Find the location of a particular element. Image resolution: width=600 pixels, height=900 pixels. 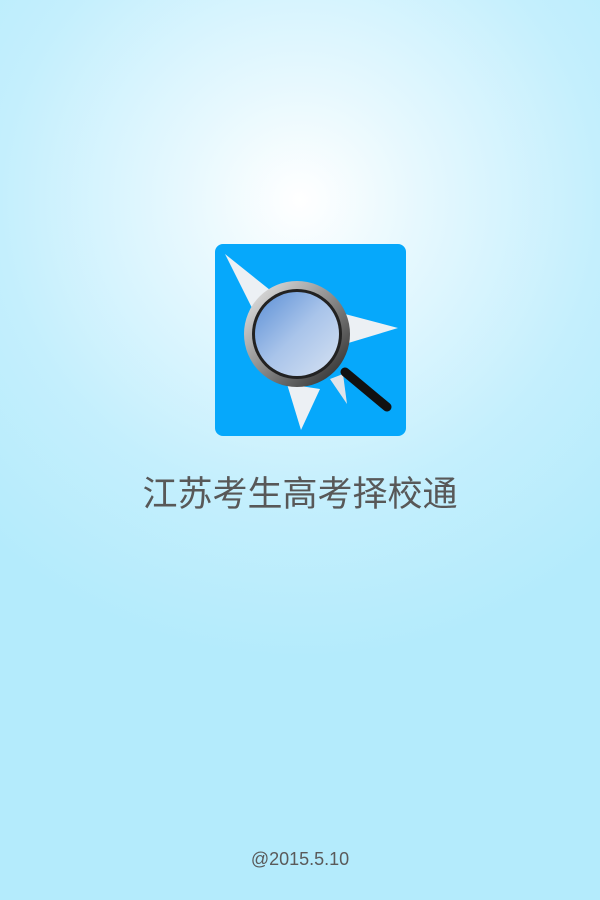

version-date: @2015.5.10 is located at coordinates (300, 859).